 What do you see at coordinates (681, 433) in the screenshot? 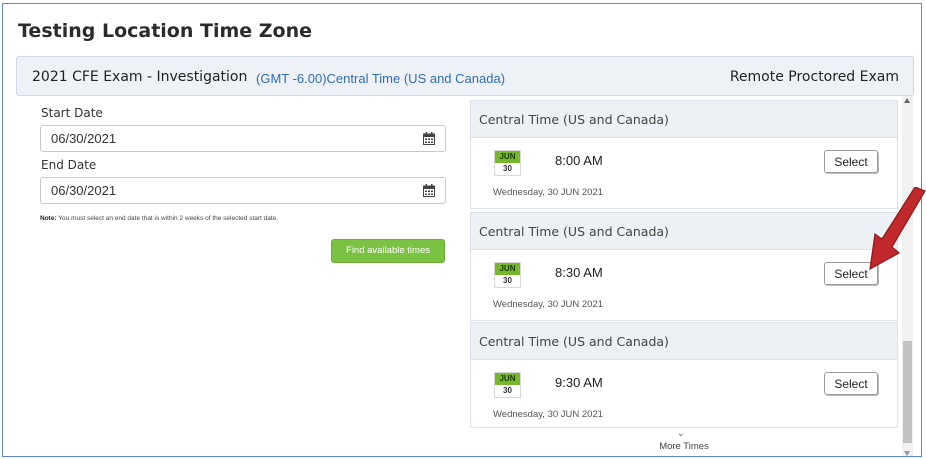
I see `chevron-down-icon: ⌄` at bounding box center [681, 433].